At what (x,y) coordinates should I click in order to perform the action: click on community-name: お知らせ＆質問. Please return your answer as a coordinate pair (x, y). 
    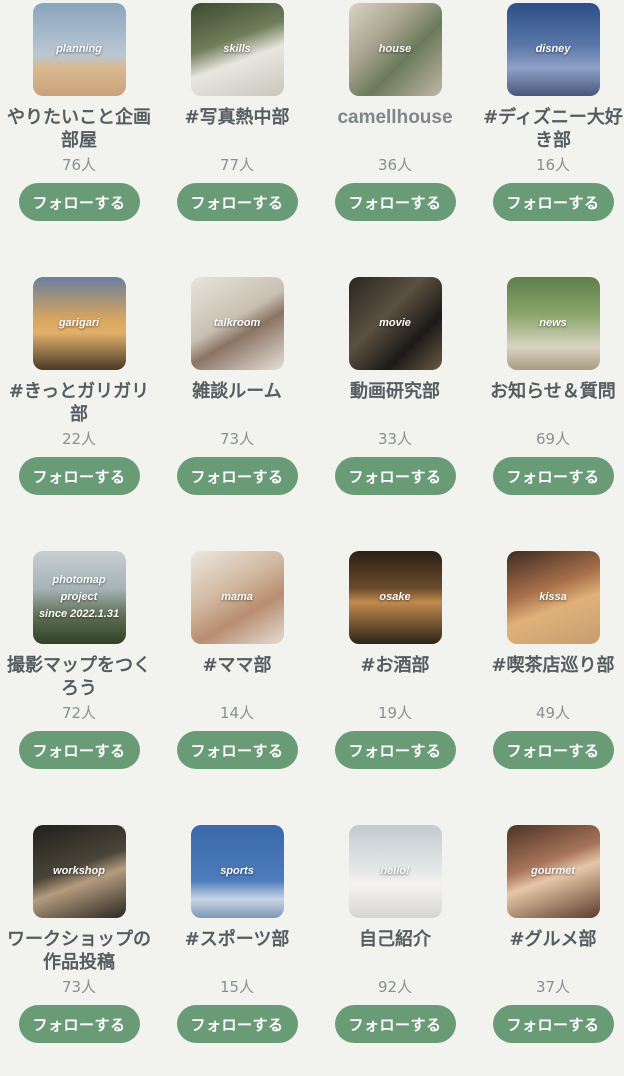
    Looking at the image, I should click on (551, 403).